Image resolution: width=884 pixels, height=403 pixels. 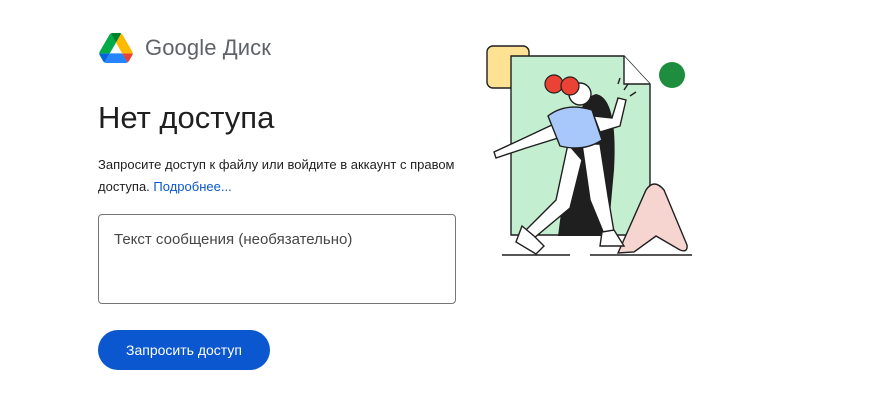 I want to click on google-drive-logo-icon, so click(x=116, y=48).